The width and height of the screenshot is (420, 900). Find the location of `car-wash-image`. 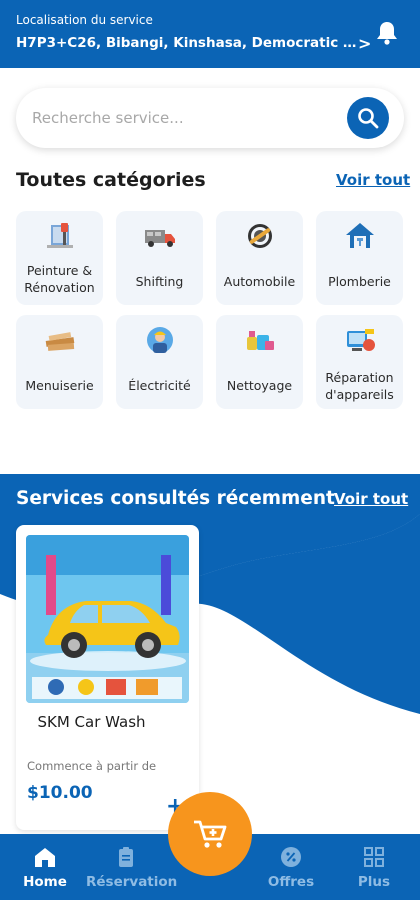

car-wash-image is located at coordinates (107, 619).